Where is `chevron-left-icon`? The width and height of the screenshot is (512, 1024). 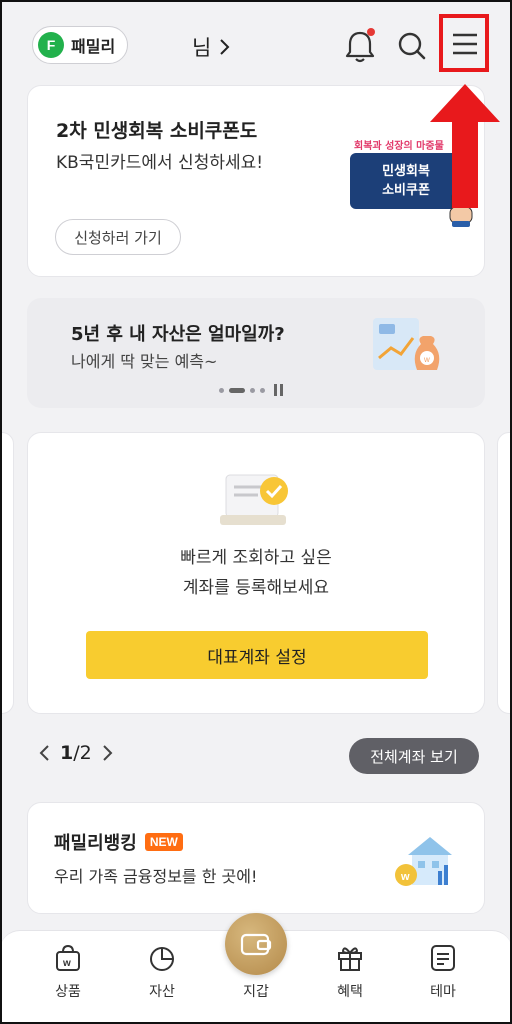
chevron-left-icon is located at coordinates (44, 753).